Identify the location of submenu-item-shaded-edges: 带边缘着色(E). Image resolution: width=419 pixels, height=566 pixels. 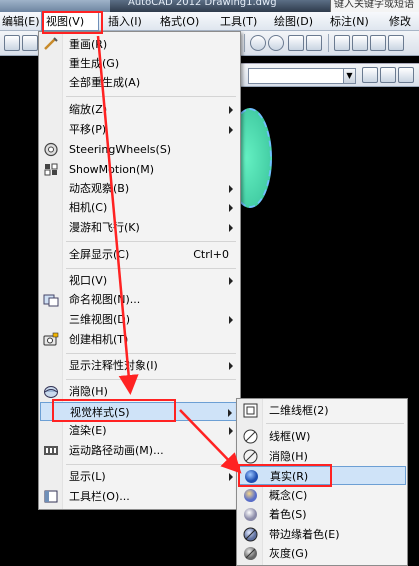
(322, 534).